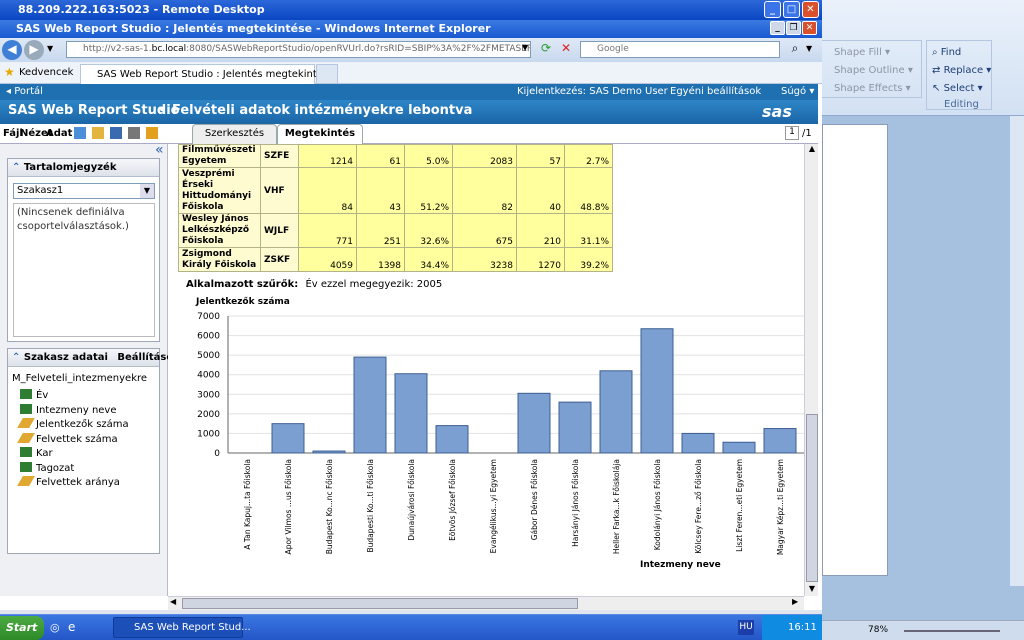 This screenshot has height=640, width=1024. What do you see at coordinates (152, 133) in the screenshot?
I see `export-icon` at bounding box center [152, 133].